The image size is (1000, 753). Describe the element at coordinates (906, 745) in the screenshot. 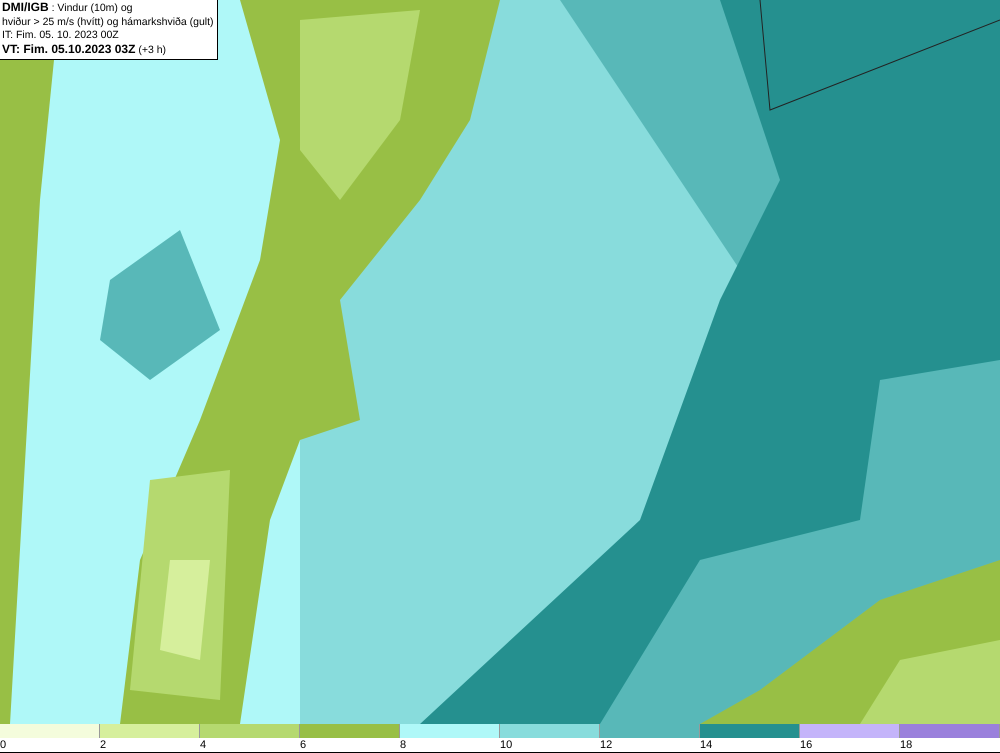

I see `legend-label: 18` at that location.